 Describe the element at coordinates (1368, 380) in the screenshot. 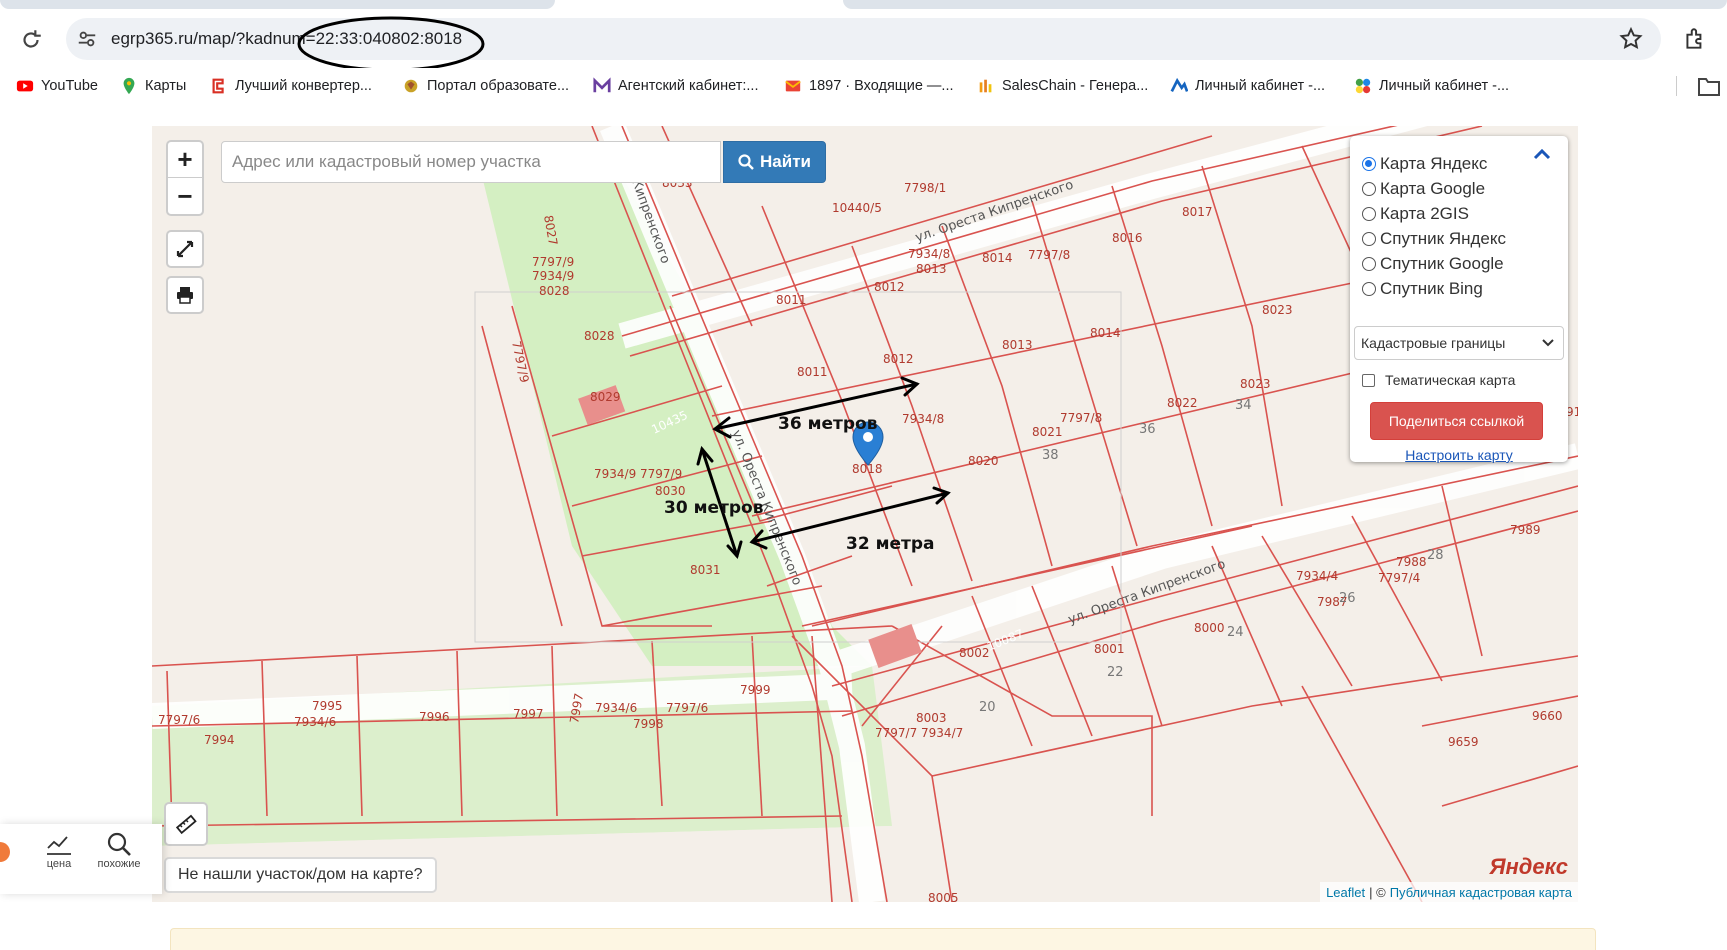

I see `thematic-checkbox` at that location.